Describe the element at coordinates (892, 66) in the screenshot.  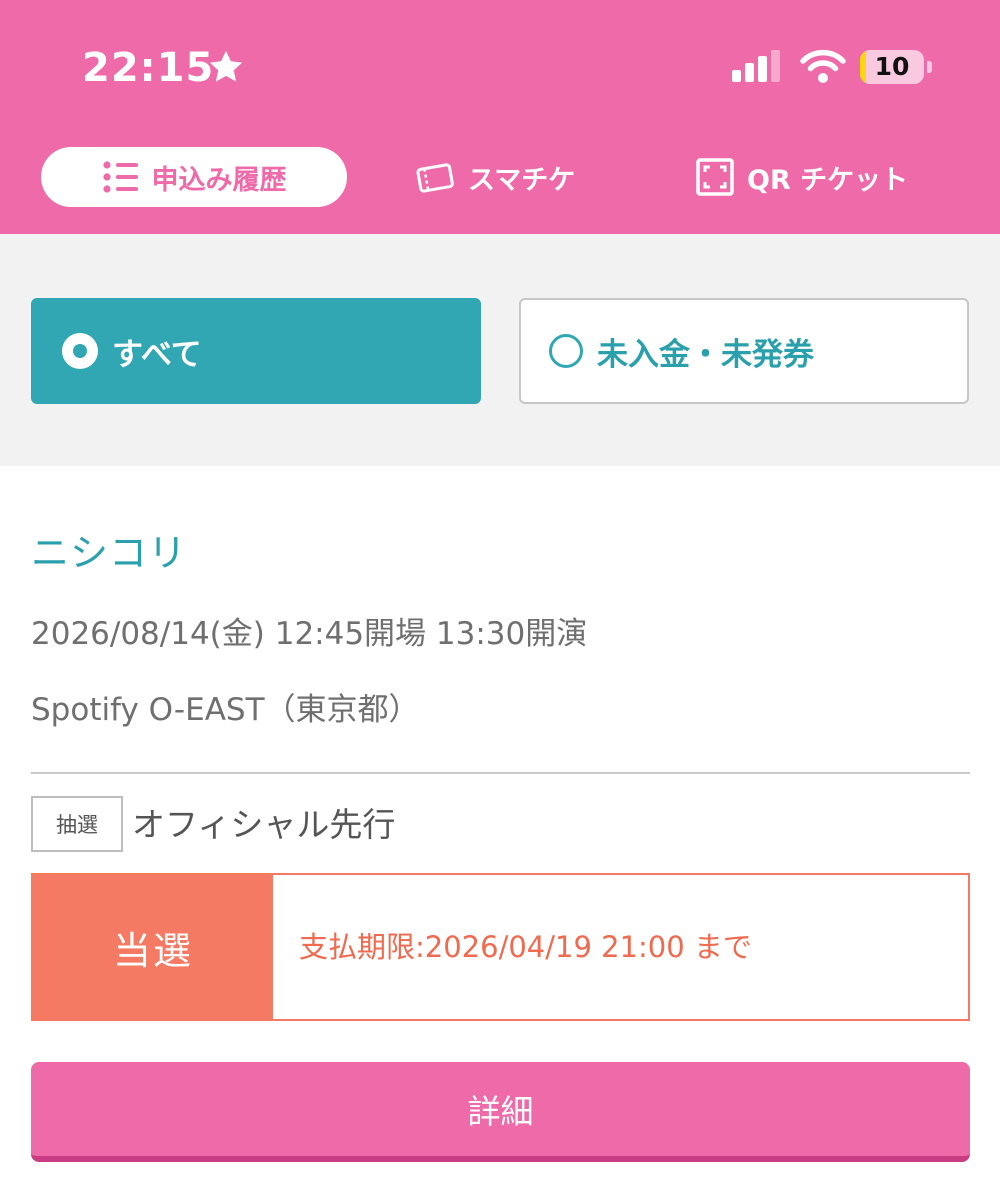
I see `battery-level: 10` at that location.